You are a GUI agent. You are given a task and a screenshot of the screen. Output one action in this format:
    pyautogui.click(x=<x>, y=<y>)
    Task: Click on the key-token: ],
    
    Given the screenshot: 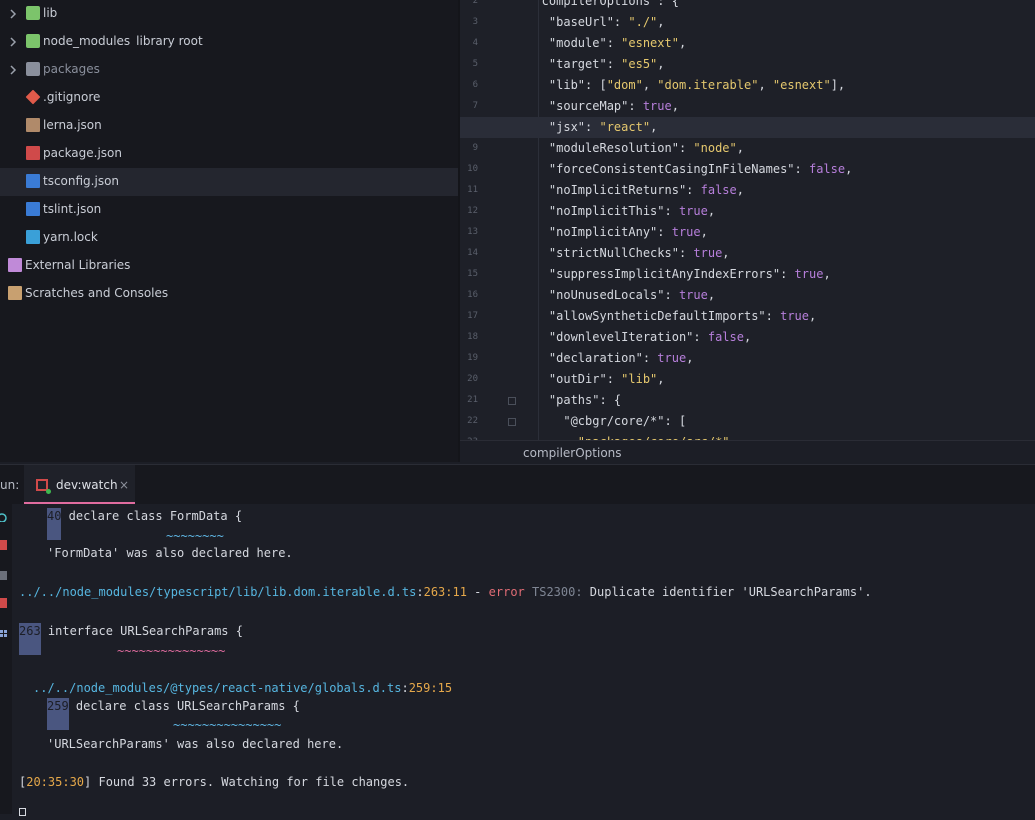 What is the action you would take?
    pyautogui.click(x=838, y=85)
    